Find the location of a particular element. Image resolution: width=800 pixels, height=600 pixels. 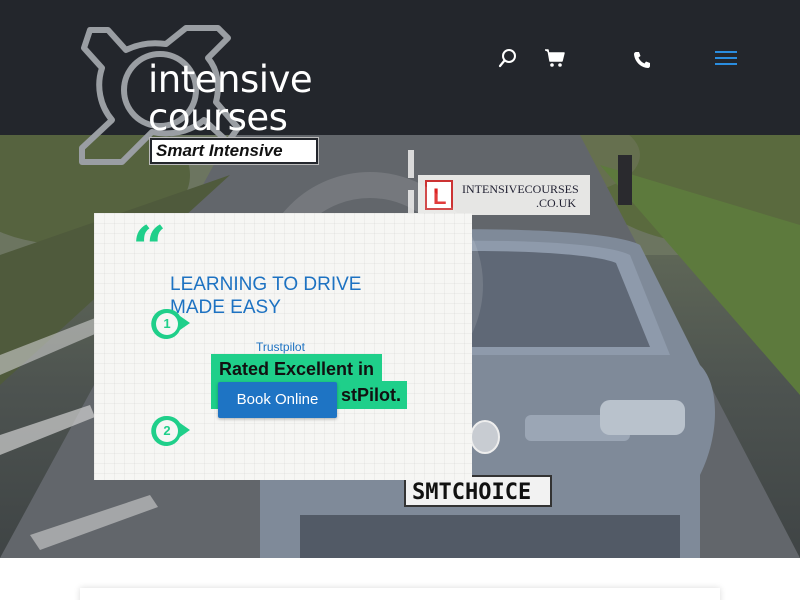

step-2-badge: 2 is located at coordinates (170, 431).